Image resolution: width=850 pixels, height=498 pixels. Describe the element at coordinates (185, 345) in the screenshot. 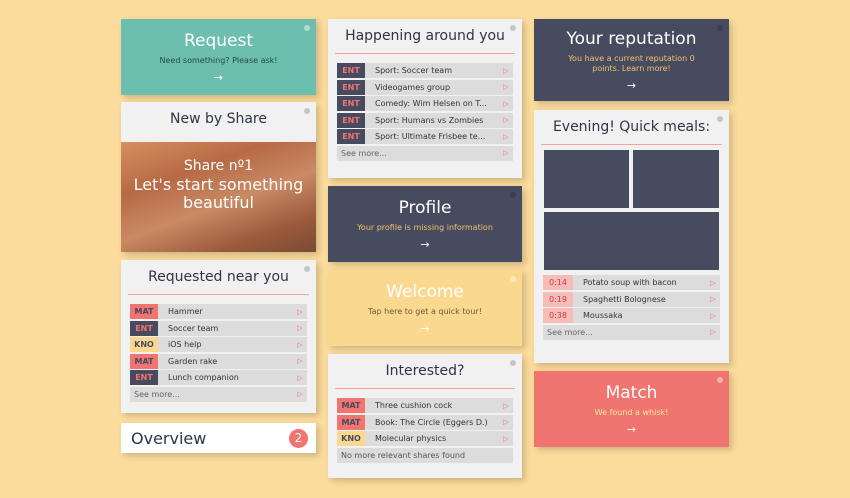

I see `row-label: iOS help` at that location.